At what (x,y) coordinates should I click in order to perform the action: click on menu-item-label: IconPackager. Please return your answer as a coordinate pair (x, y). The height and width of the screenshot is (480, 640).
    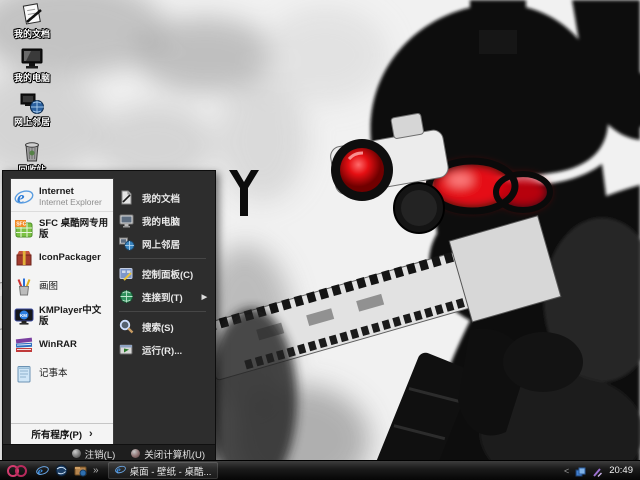
    Looking at the image, I should click on (70, 257).